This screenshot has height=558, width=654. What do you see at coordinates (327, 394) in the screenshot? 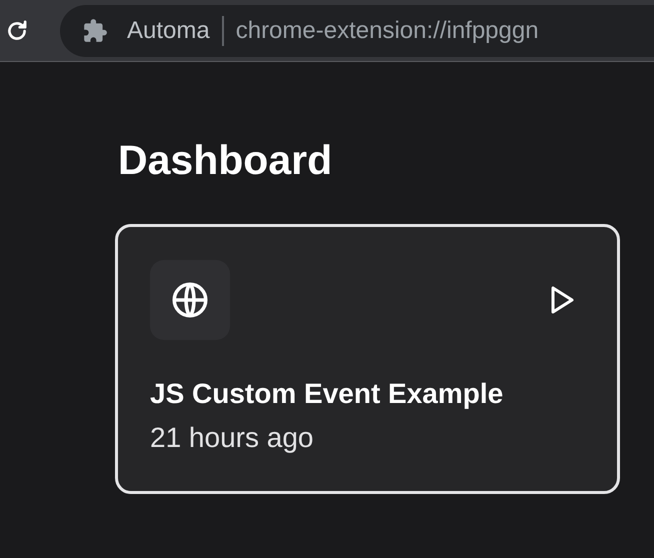
I see `workflow-name: JS Custom Event Example` at bounding box center [327, 394].